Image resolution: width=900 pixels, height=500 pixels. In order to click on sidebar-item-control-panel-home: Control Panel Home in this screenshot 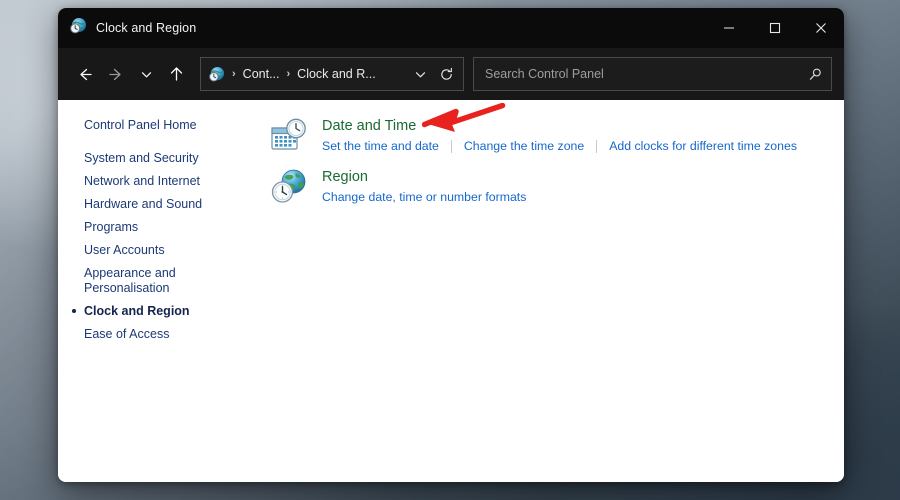, I will do `click(177, 125)`.